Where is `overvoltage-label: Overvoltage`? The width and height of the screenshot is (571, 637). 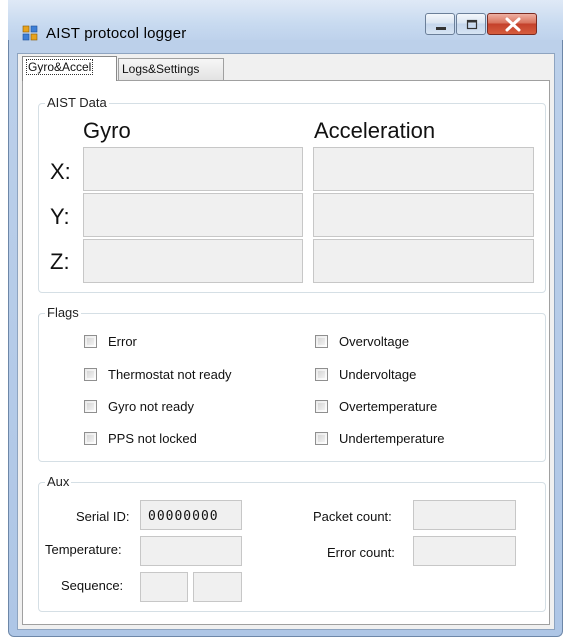 overvoltage-label: Overvoltage is located at coordinates (374, 341).